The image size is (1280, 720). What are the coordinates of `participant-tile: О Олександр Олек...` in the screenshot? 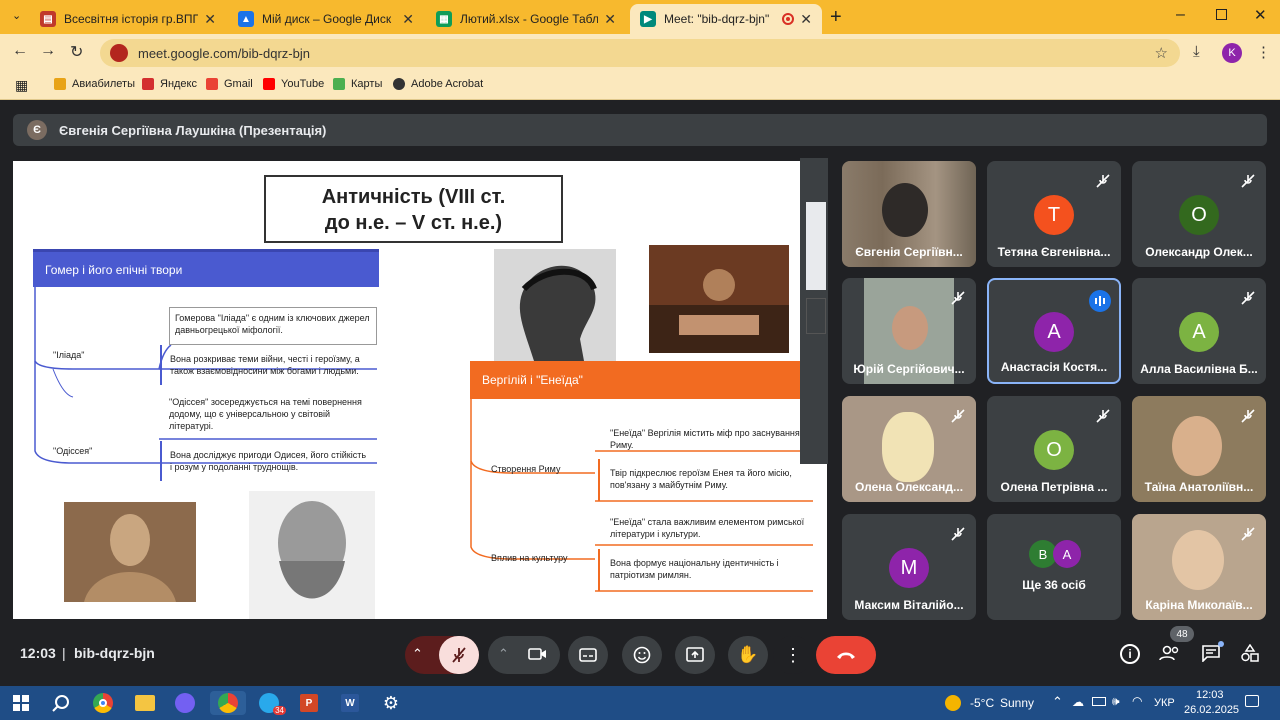 It's located at (1199, 214).